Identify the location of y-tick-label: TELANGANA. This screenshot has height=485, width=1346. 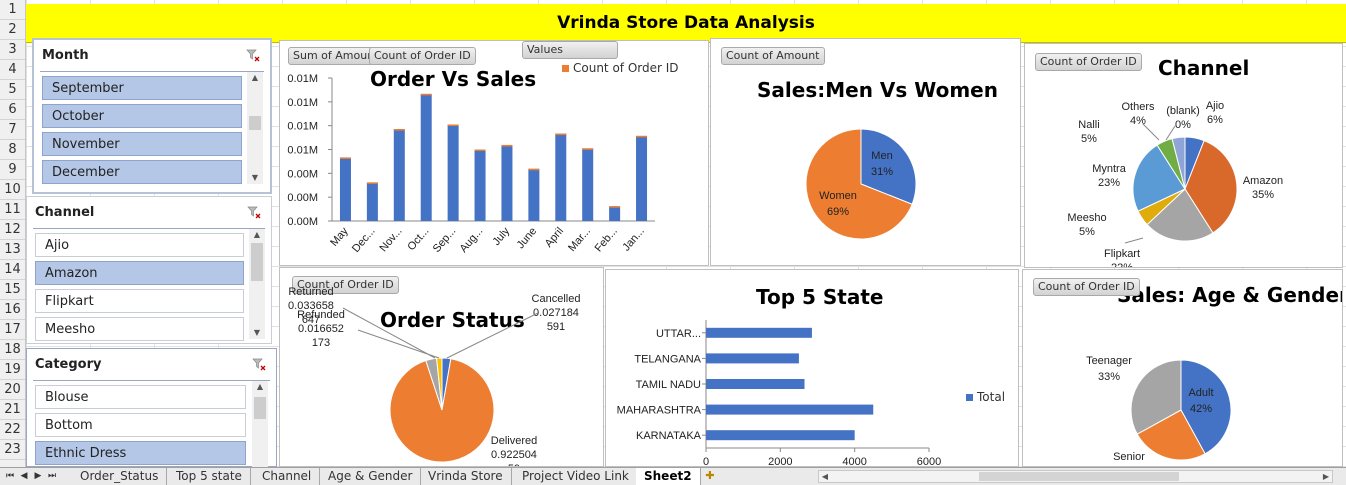
(667, 359).